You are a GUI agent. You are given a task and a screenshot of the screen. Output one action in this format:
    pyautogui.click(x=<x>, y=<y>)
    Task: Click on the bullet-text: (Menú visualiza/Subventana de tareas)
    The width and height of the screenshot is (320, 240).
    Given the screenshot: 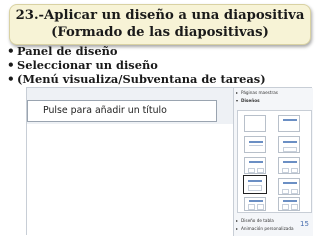 What is the action you would take?
    pyautogui.click(x=141, y=79)
    